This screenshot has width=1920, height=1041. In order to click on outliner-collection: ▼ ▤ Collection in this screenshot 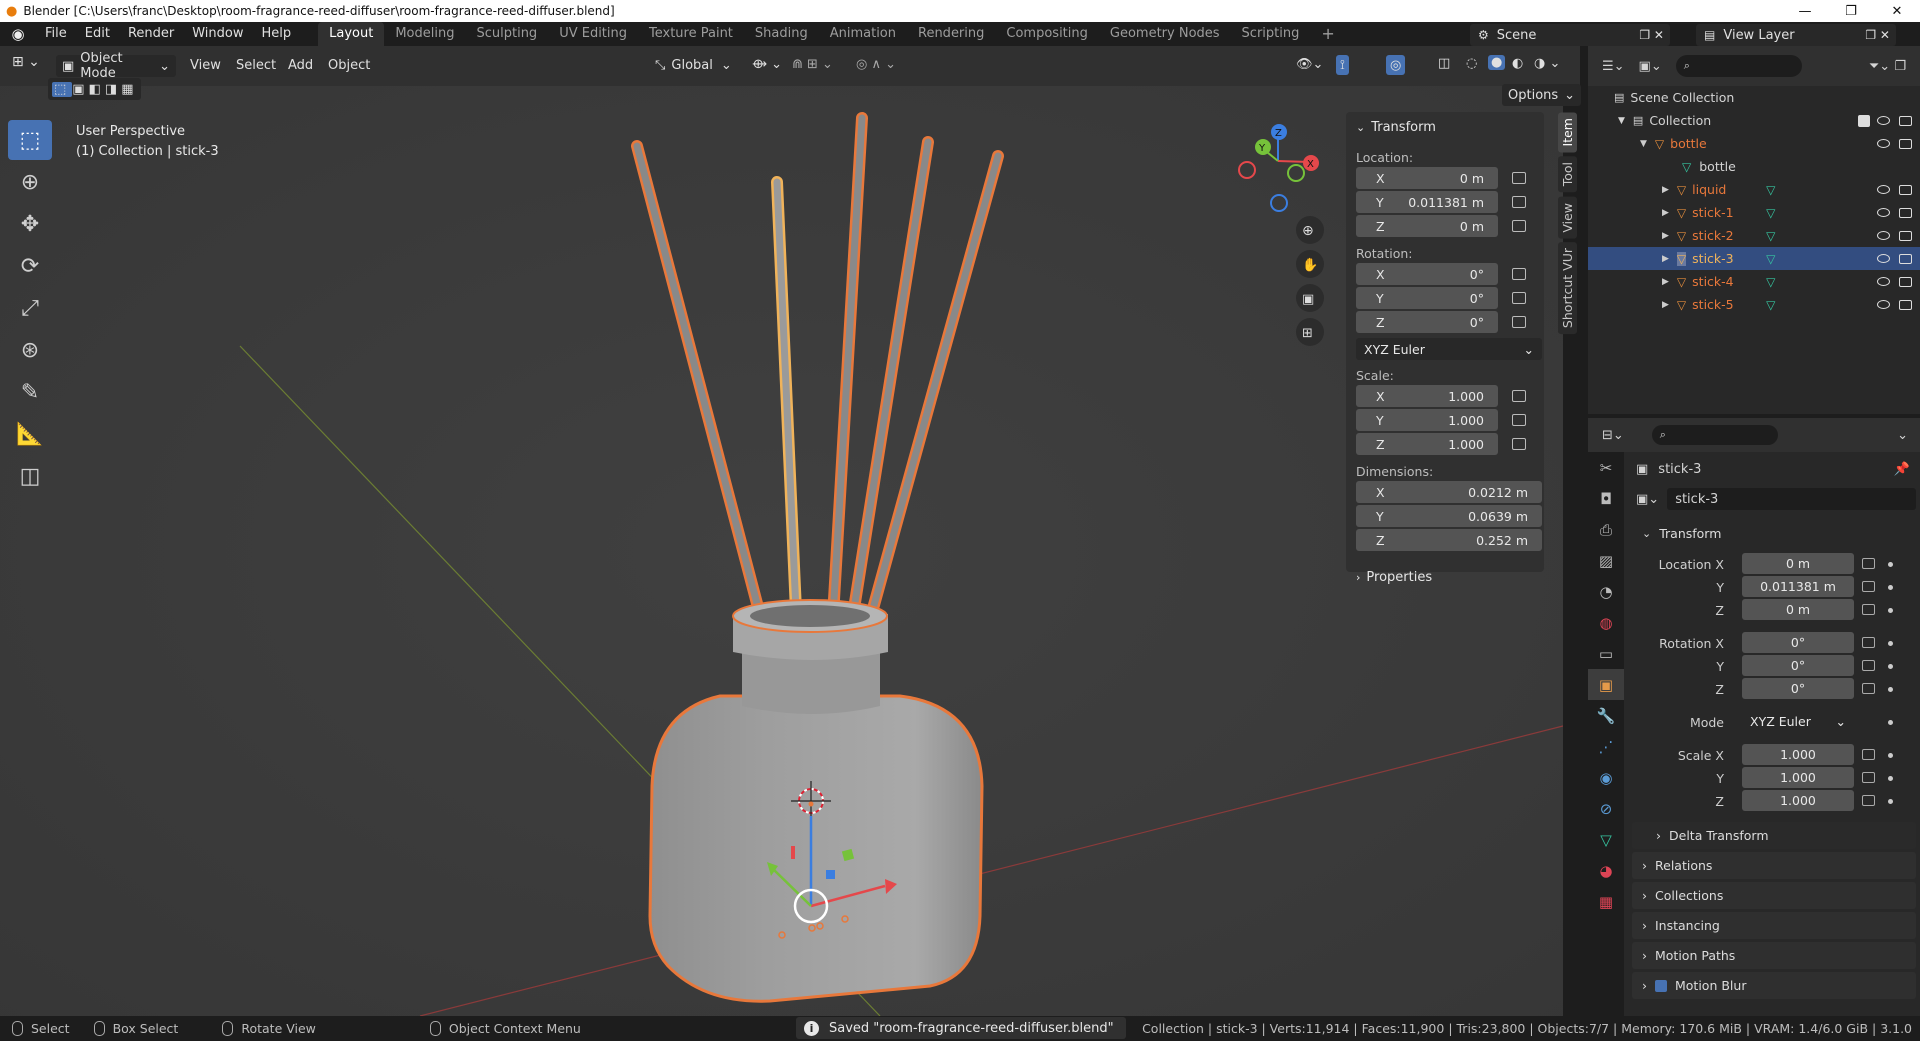, I will do `click(1754, 120)`.